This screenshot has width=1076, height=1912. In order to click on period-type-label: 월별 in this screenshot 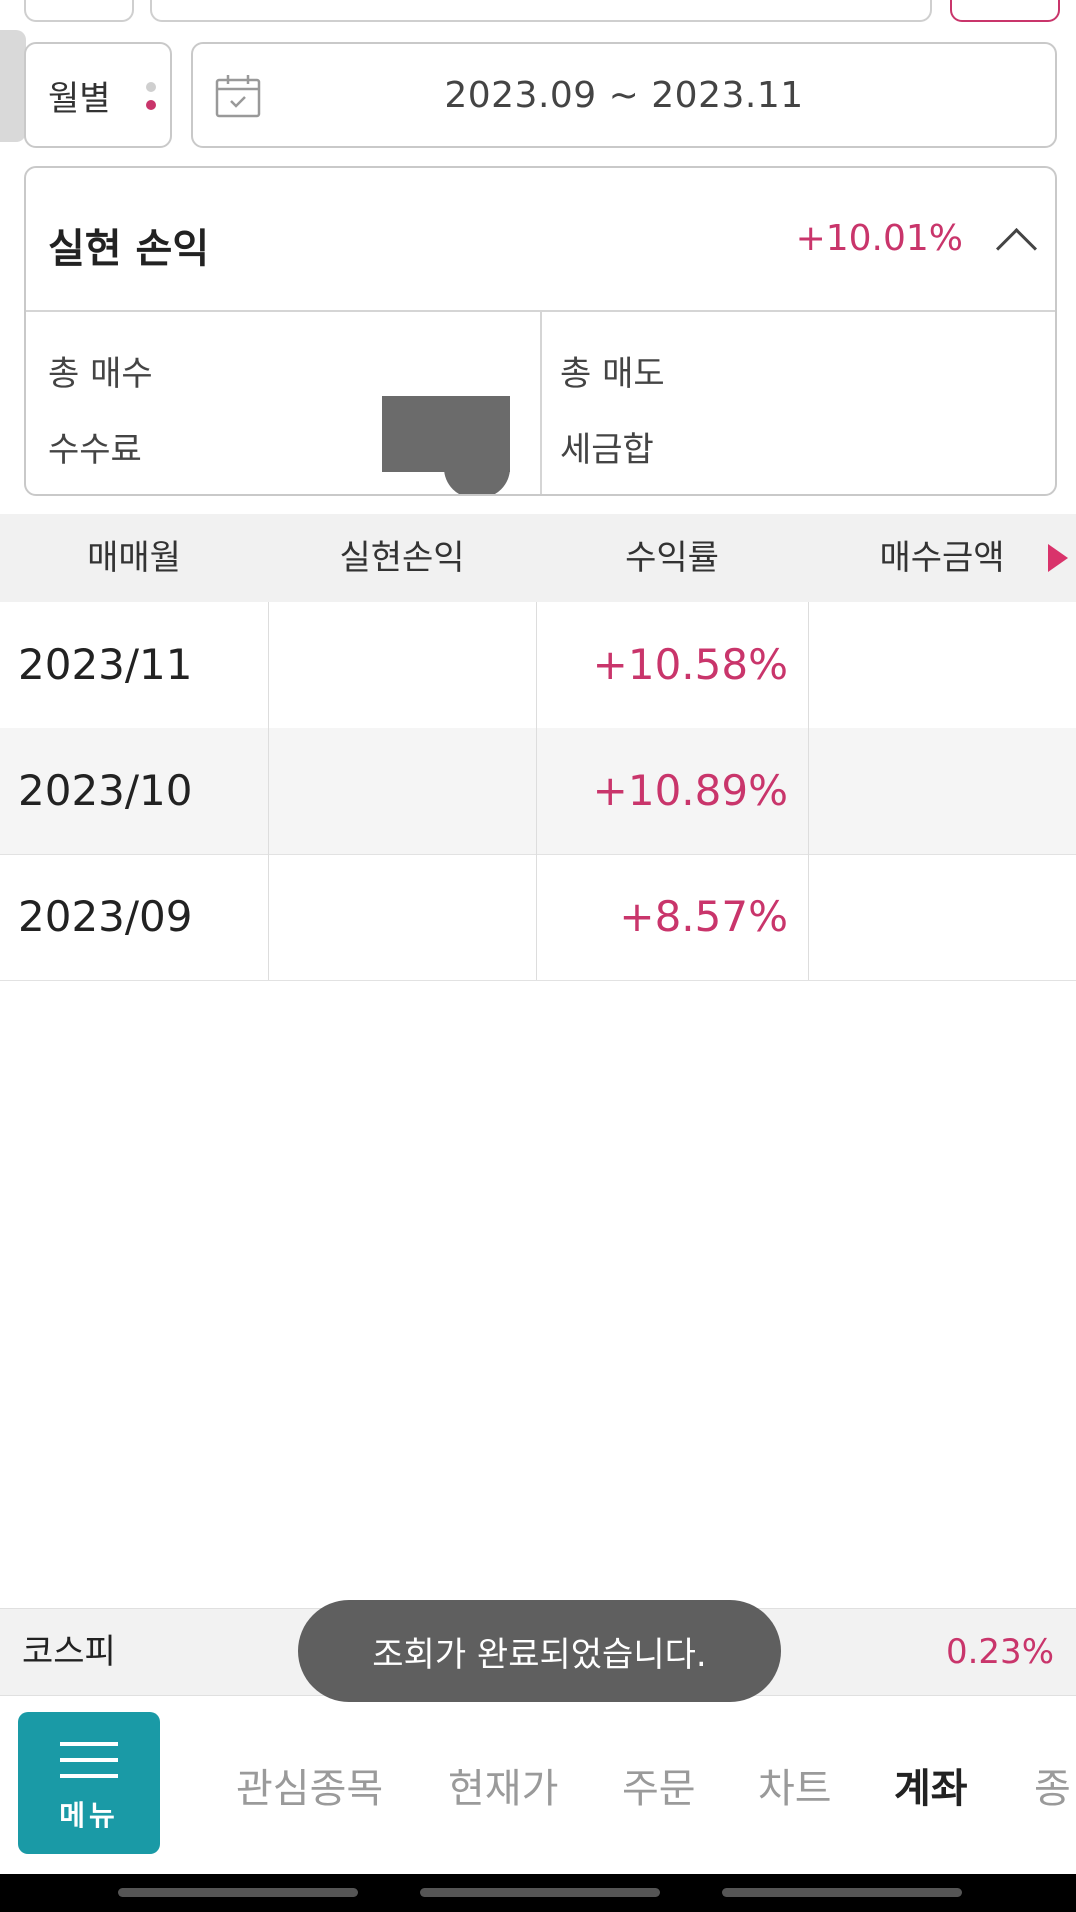, I will do `click(79, 98)`.